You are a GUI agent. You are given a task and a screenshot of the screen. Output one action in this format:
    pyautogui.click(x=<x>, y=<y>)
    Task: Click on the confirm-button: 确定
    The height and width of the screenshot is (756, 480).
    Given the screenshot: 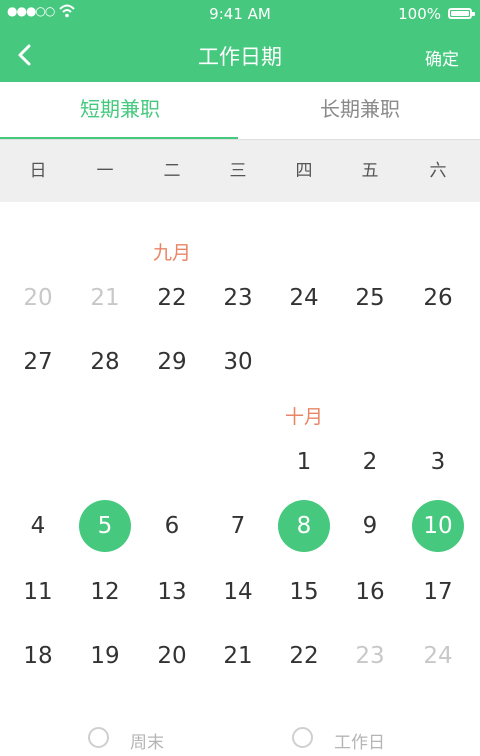 What is the action you would take?
    pyautogui.click(x=442, y=57)
    